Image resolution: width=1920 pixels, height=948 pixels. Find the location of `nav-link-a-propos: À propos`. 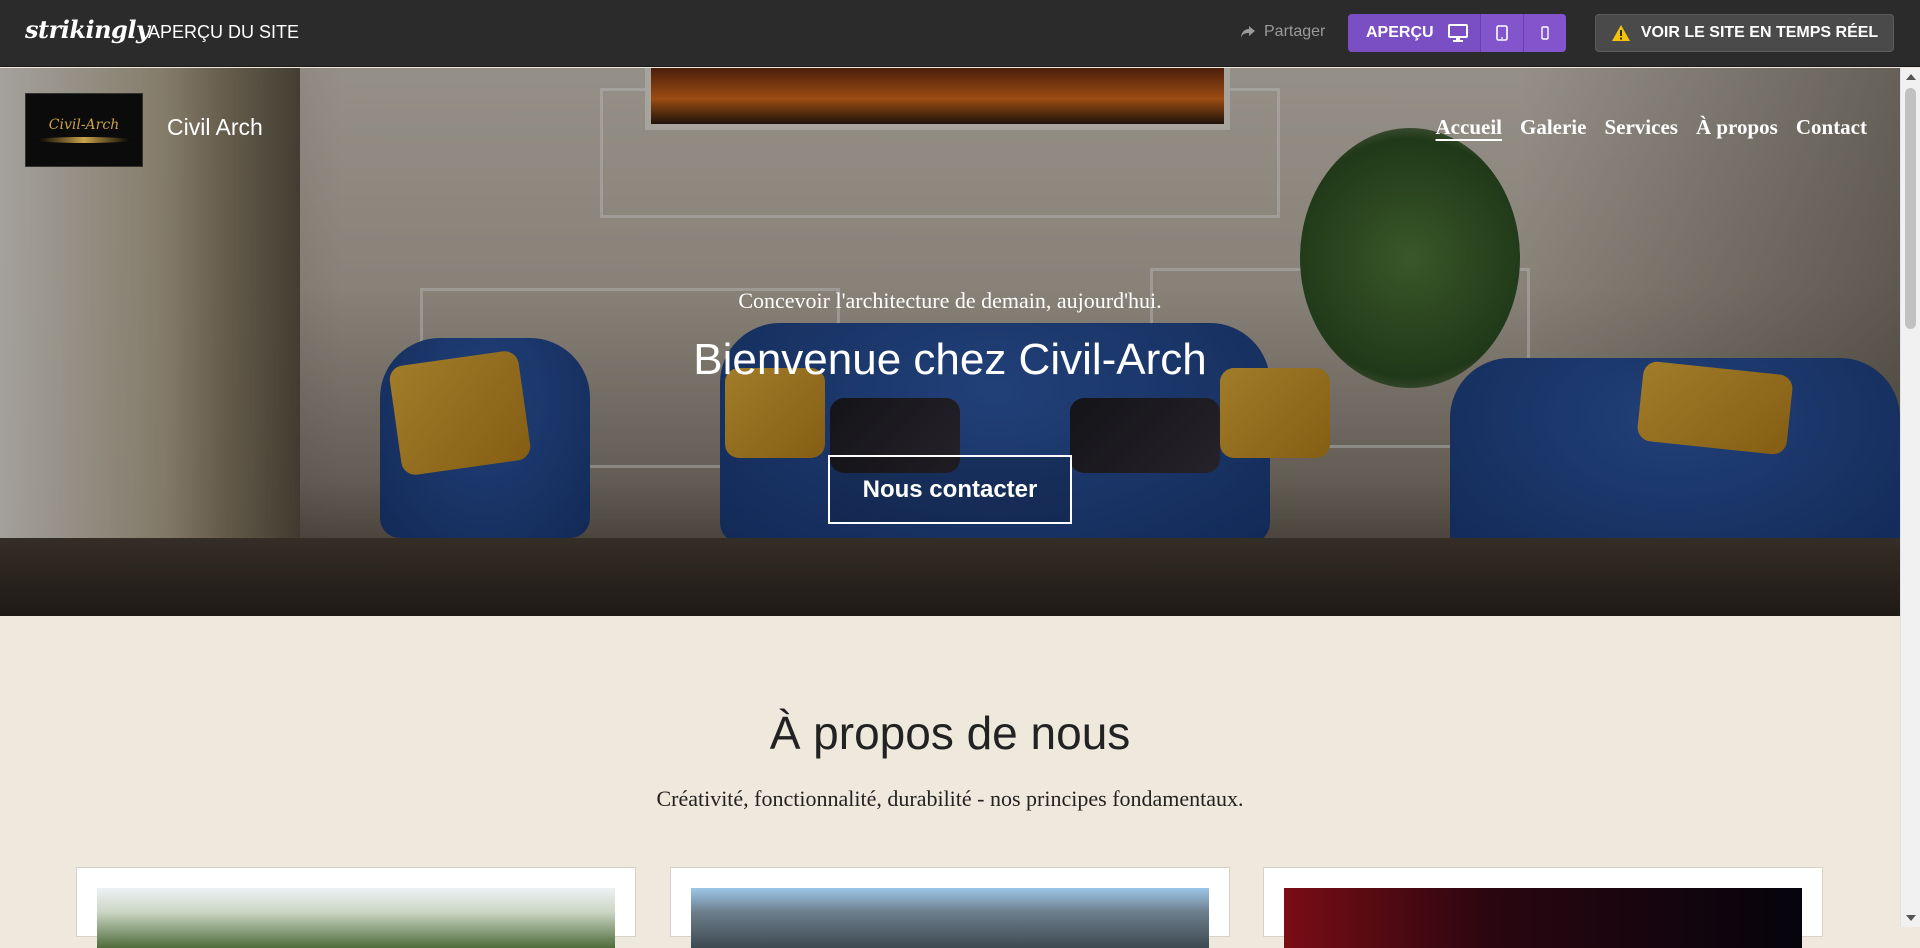

nav-link-a-propos: À propos is located at coordinates (1737, 127).